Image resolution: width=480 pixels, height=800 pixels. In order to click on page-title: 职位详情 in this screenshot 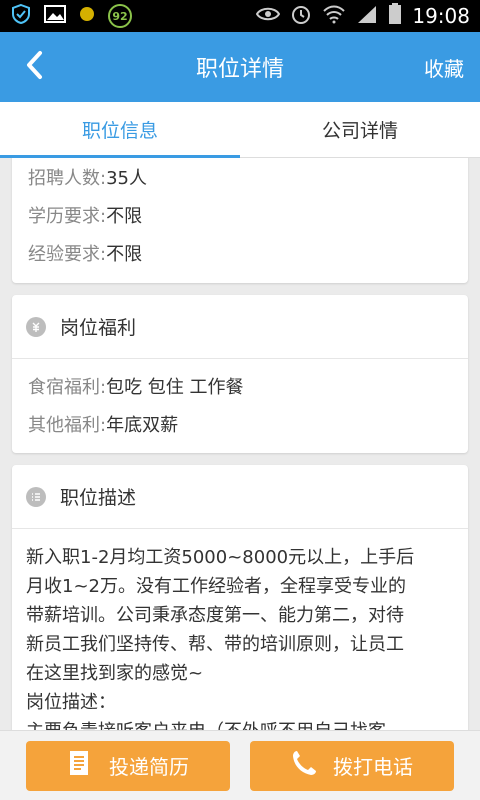, I will do `click(239, 69)`.